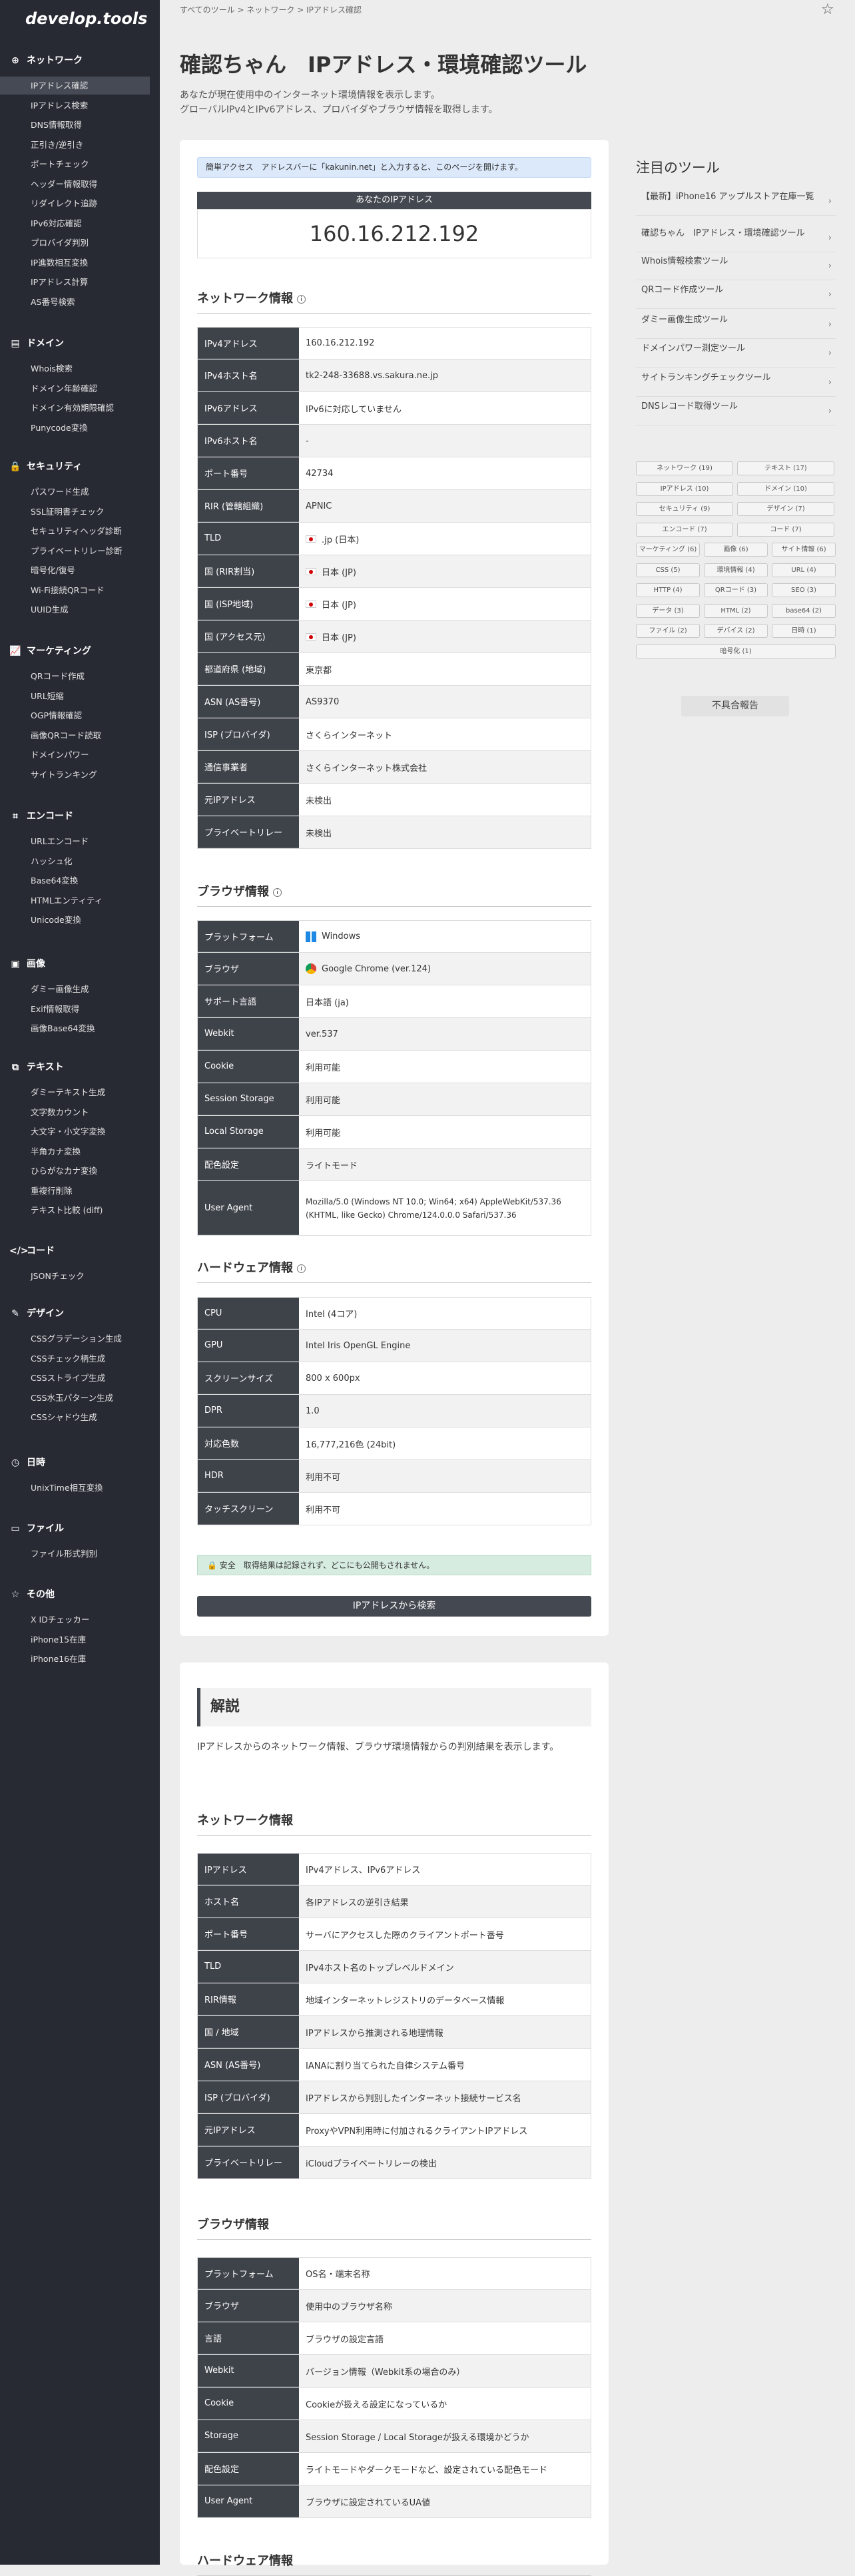  What do you see at coordinates (75, 164) in the screenshot?
I see `sidebar-item: ポートチェック` at bounding box center [75, 164].